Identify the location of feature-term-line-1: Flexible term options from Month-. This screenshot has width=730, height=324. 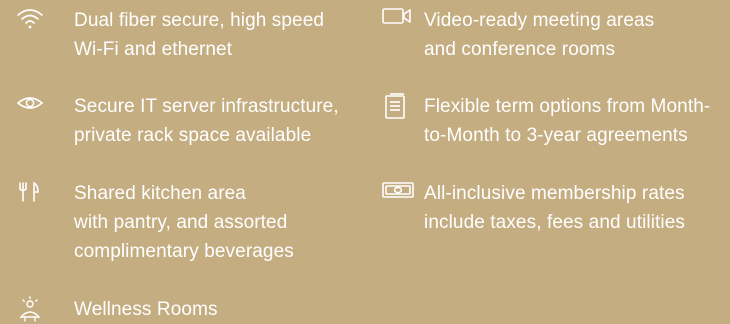
(567, 106).